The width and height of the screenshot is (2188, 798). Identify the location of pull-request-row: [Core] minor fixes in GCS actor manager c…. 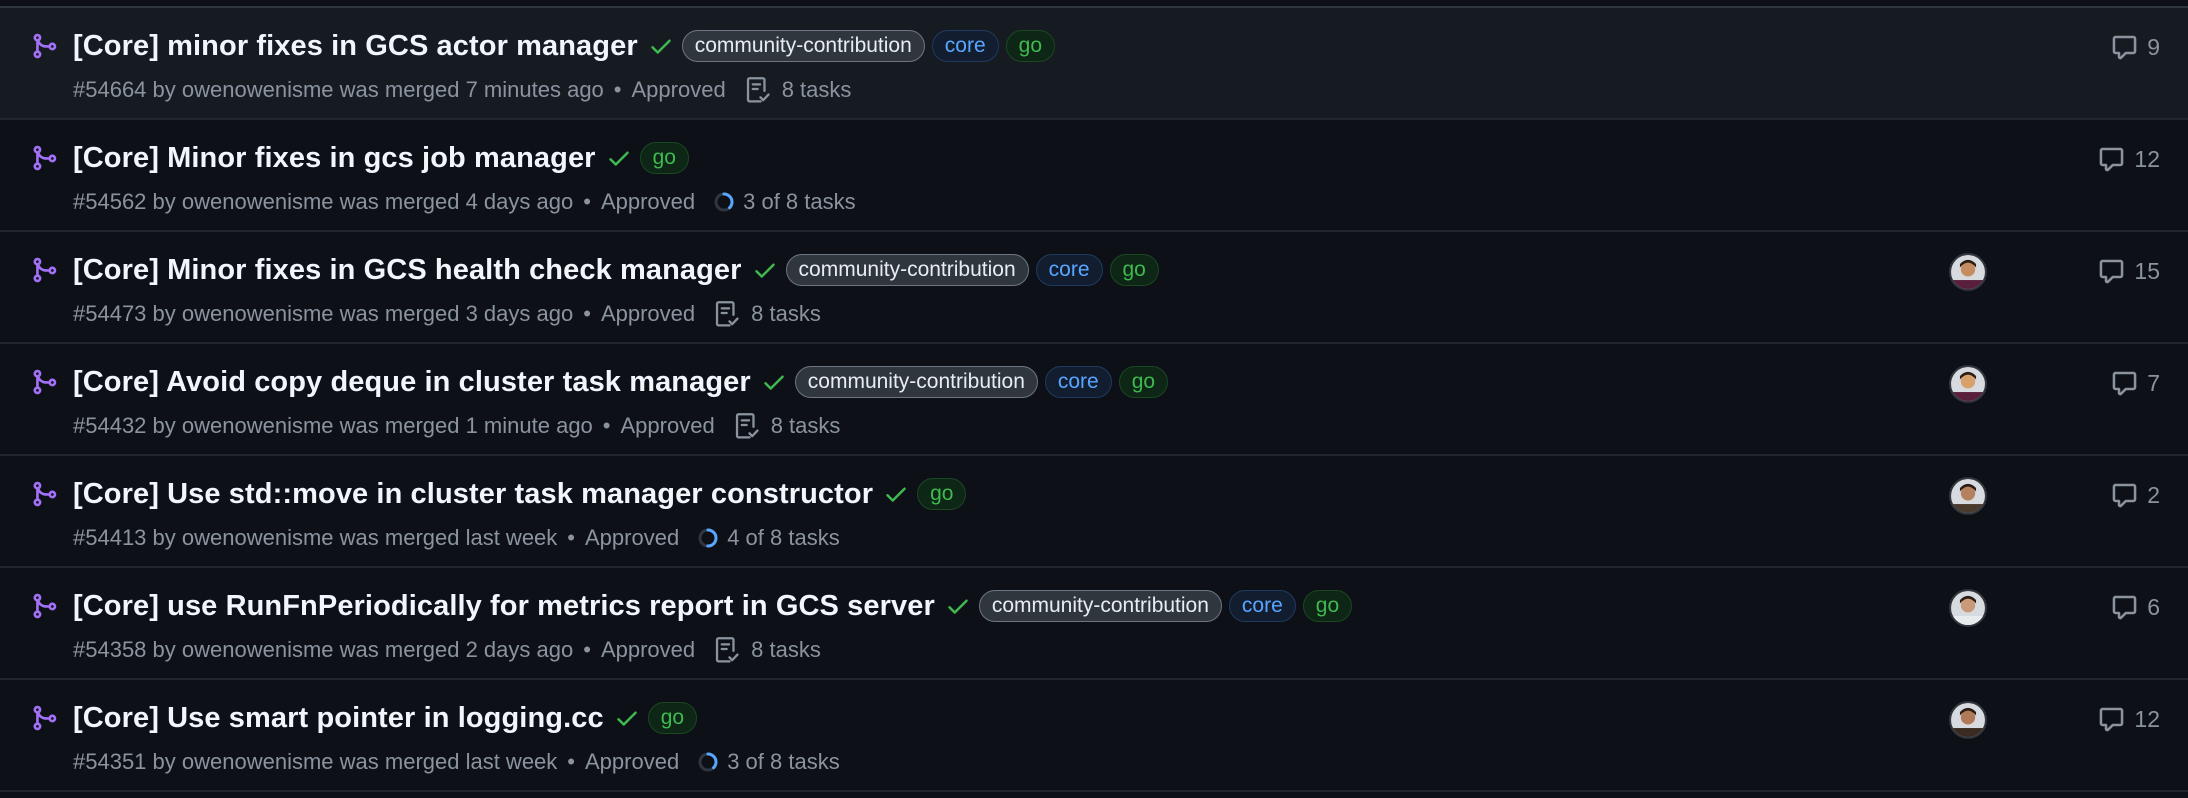
(1094, 64).